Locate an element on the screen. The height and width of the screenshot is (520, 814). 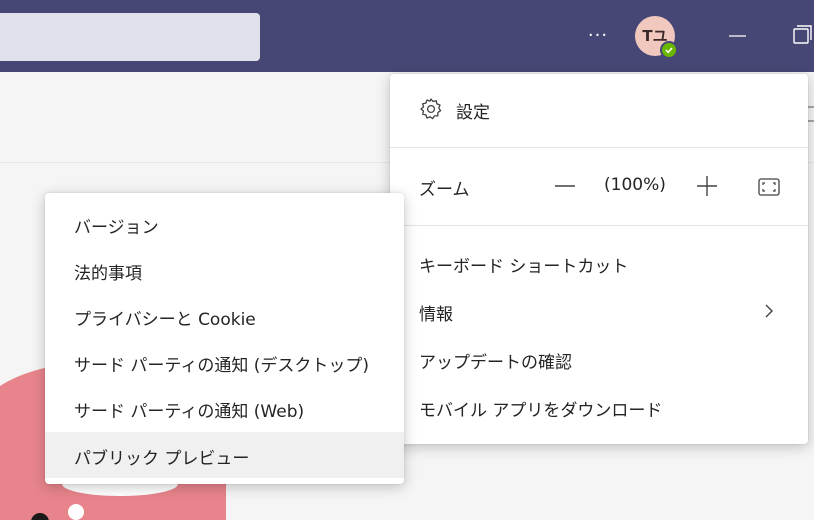
minimize-button is located at coordinates (738, 35).